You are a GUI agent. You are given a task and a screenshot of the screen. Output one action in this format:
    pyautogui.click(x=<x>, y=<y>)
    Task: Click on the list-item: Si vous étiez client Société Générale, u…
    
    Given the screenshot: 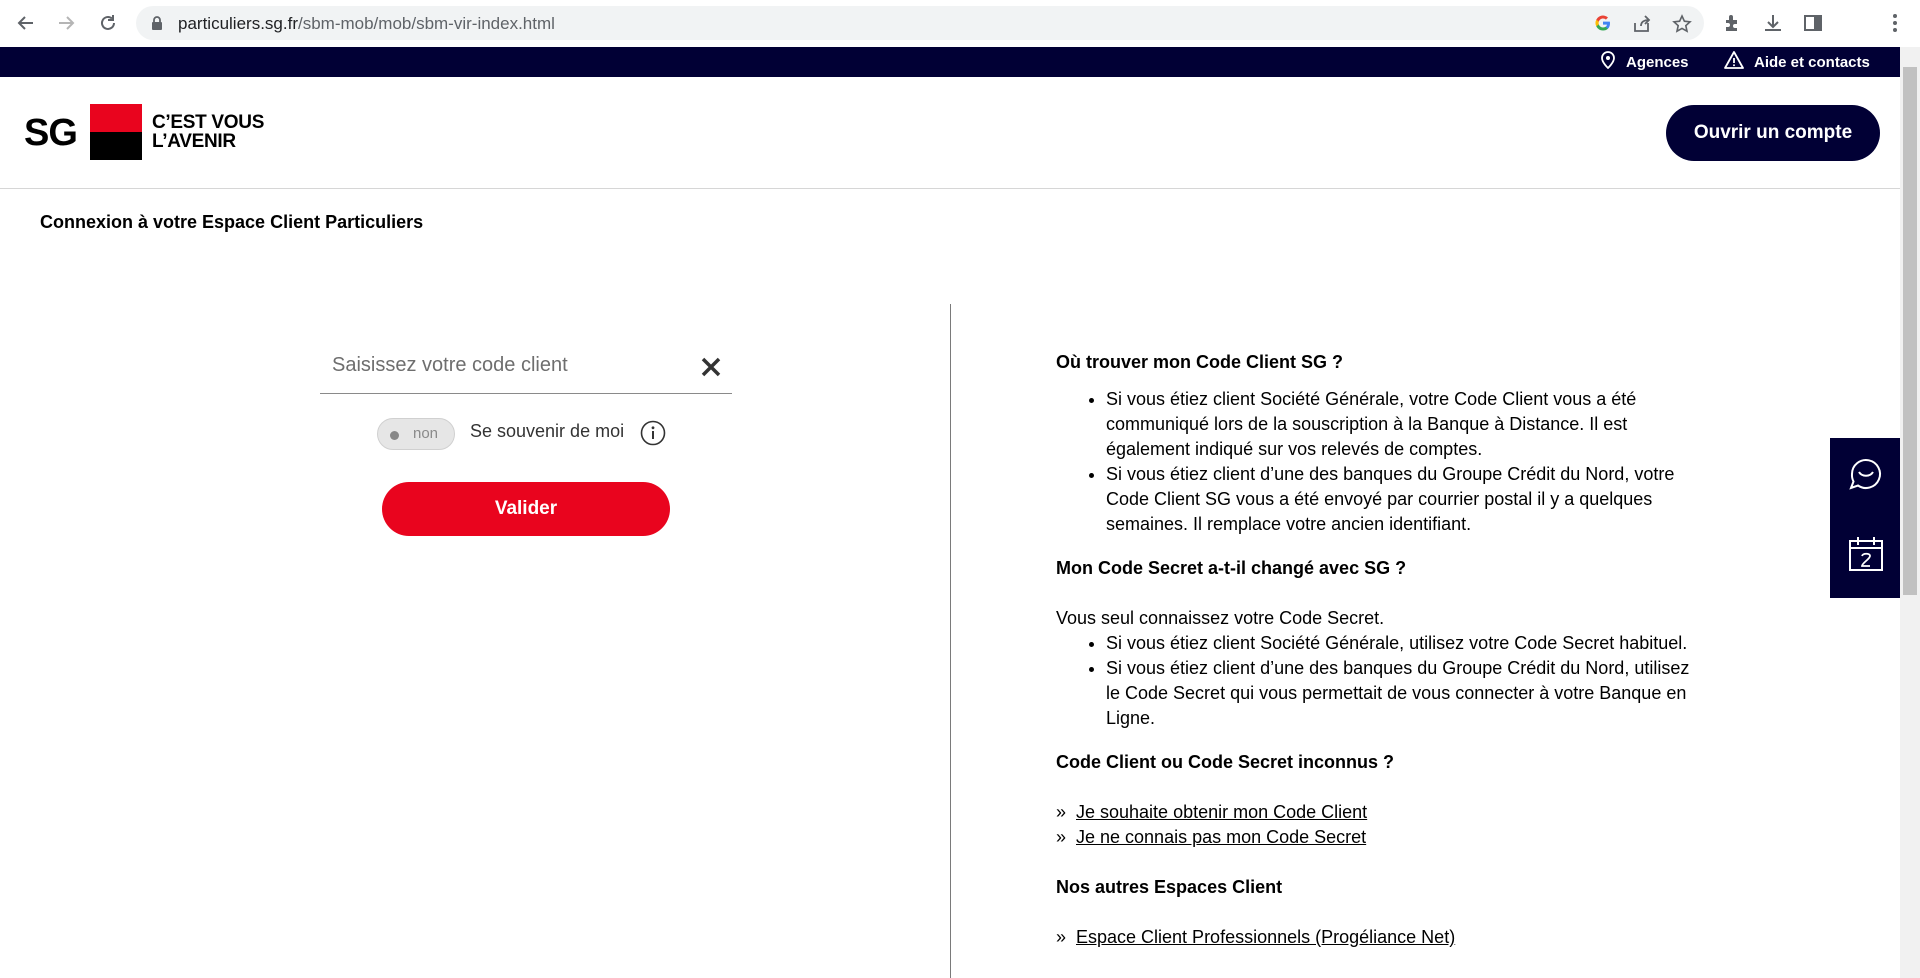 What is the action you would take?
    pyautogui.click(x=1401, y=643)
    